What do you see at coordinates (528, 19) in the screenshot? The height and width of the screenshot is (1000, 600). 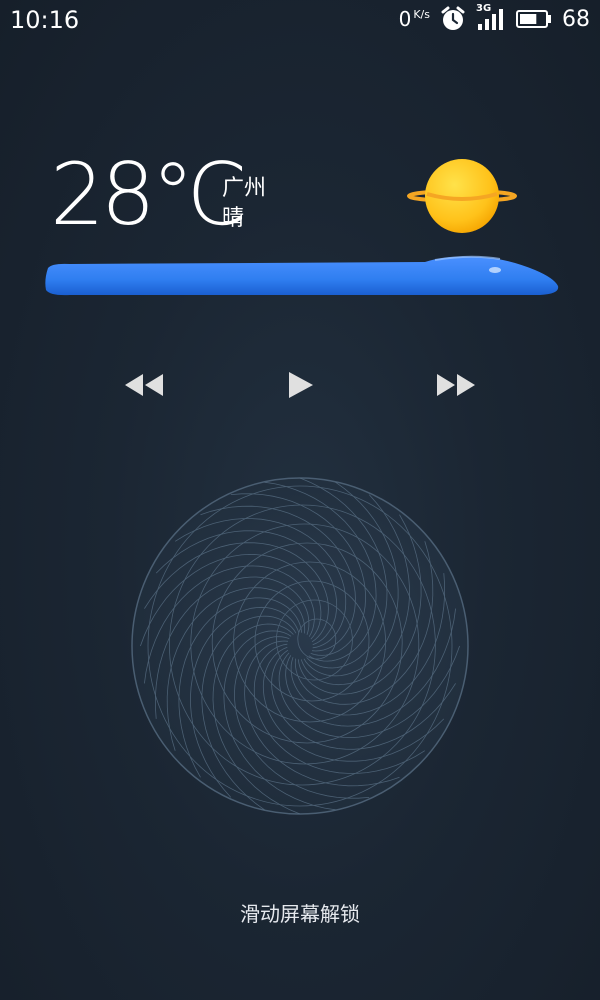 I see `battery-fill` at bounding box center [528, 19].